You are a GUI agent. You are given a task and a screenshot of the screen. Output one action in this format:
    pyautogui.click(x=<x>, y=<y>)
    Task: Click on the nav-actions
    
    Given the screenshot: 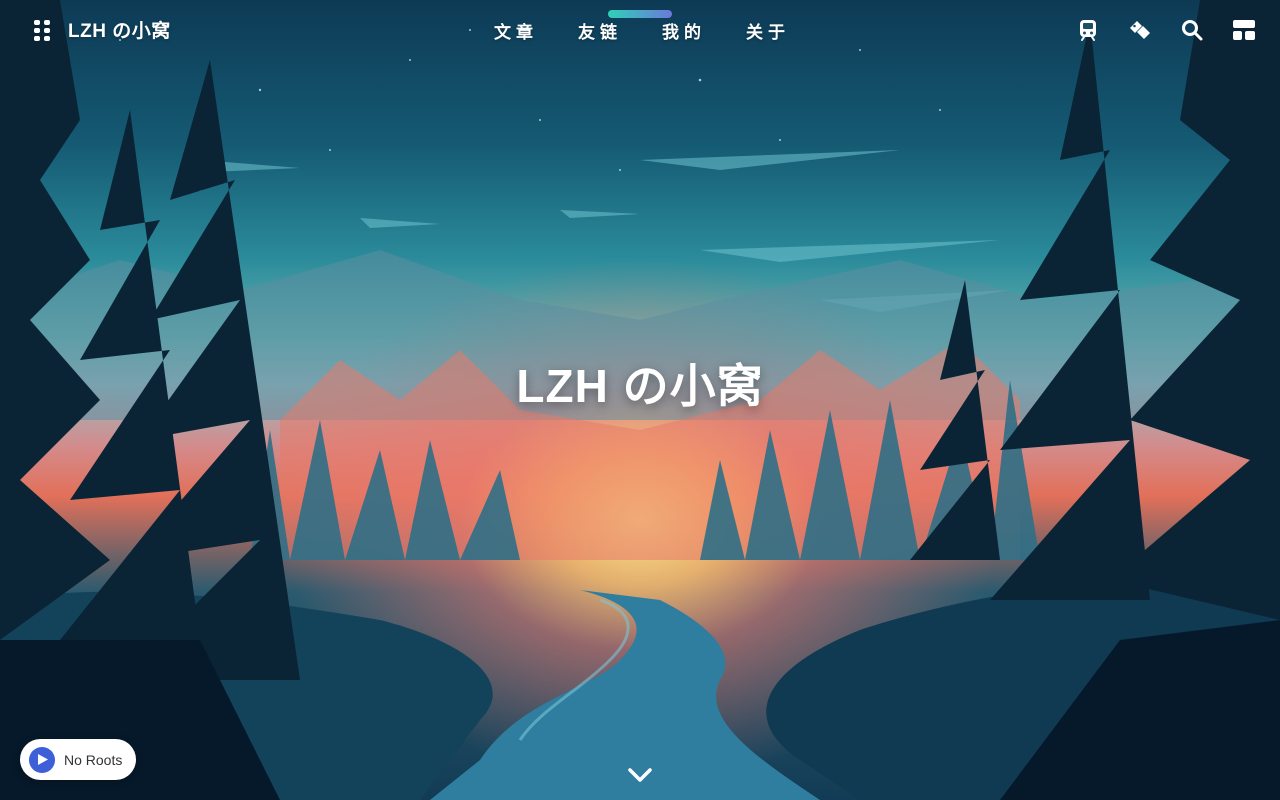 What is the action you would take?
    pyautogui.click(x=1166, y=30)
    